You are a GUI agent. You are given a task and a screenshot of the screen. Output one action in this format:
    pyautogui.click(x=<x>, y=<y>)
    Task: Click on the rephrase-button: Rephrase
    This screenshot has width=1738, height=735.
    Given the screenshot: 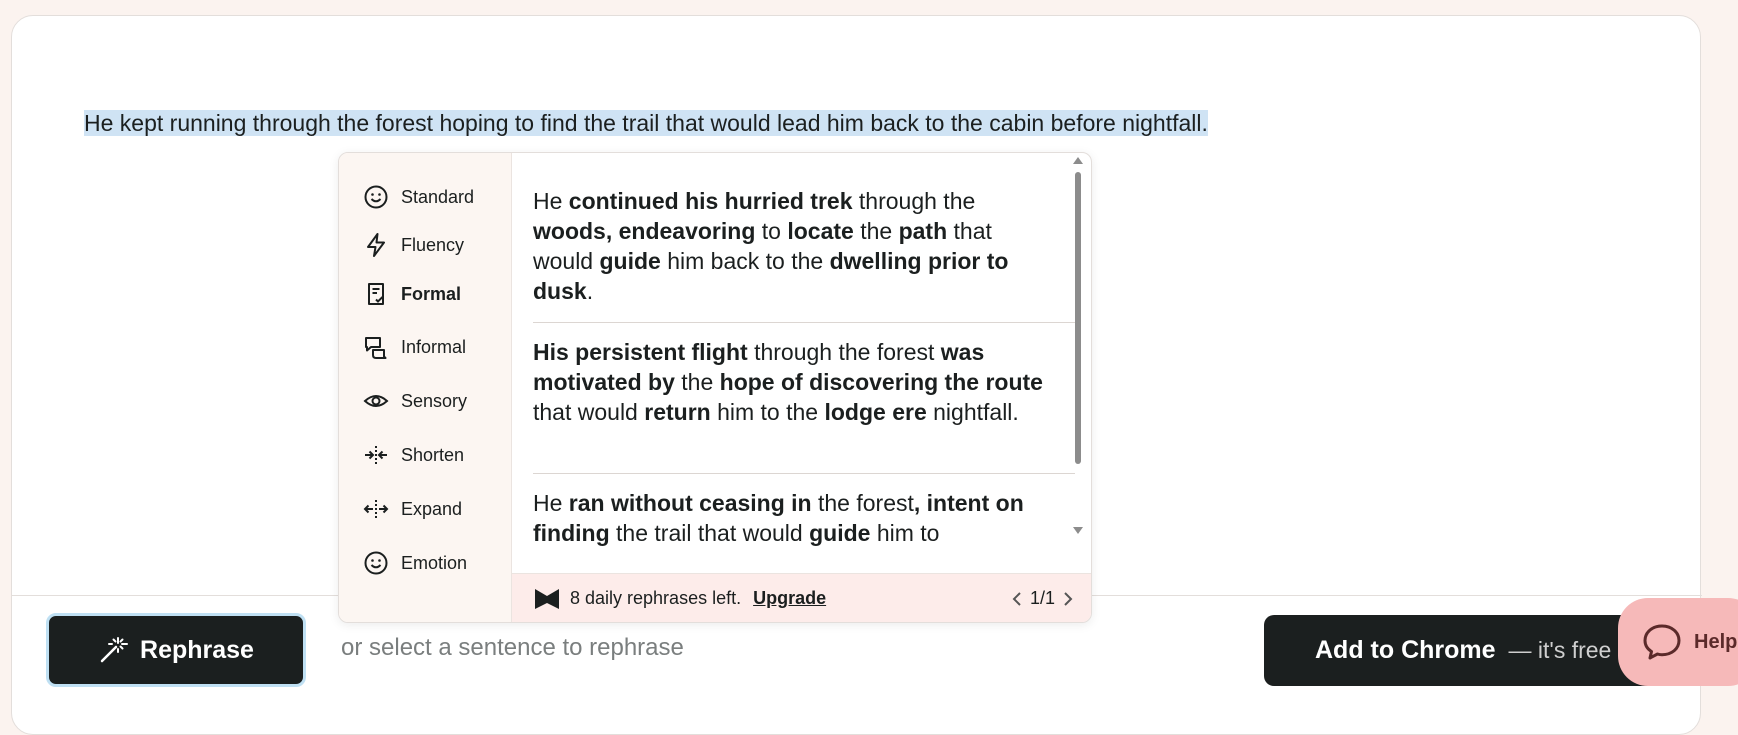 What is the action you would take?
    pyautogui.click(x=176, y=650)
    